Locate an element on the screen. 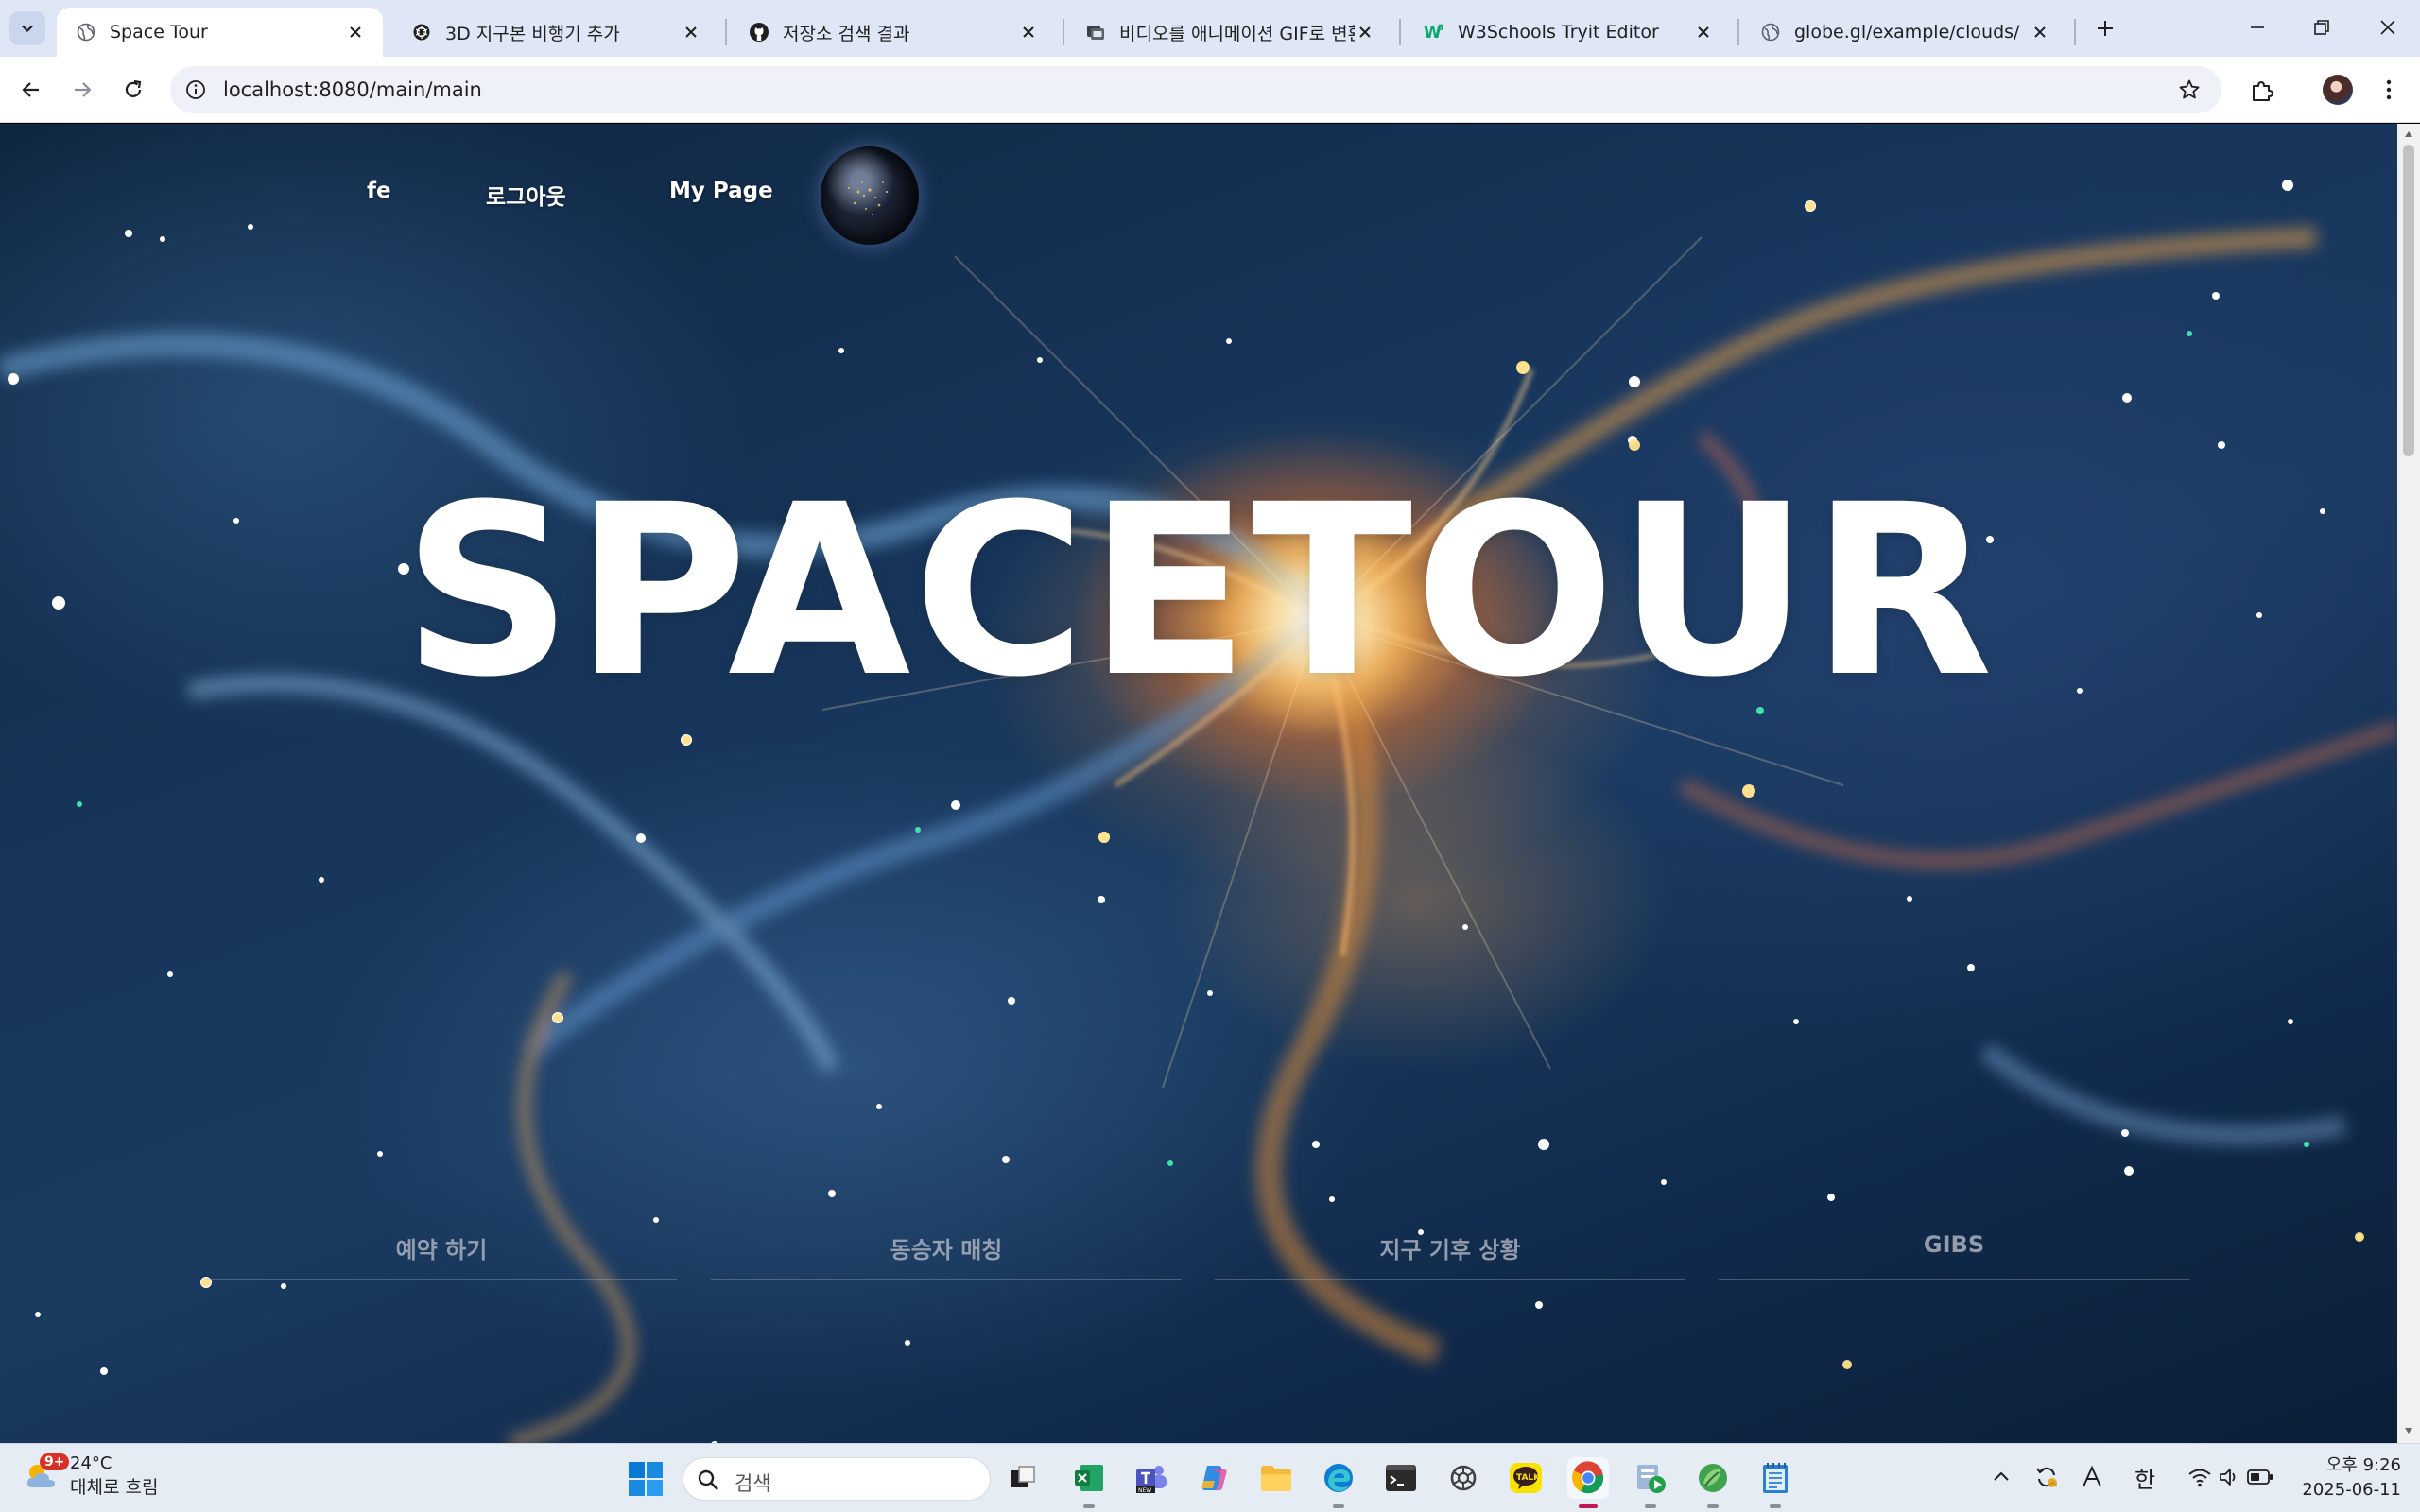 This screenshot has width=2420, height=1512. tray-wifi is located at coordinates (2200, 1477).